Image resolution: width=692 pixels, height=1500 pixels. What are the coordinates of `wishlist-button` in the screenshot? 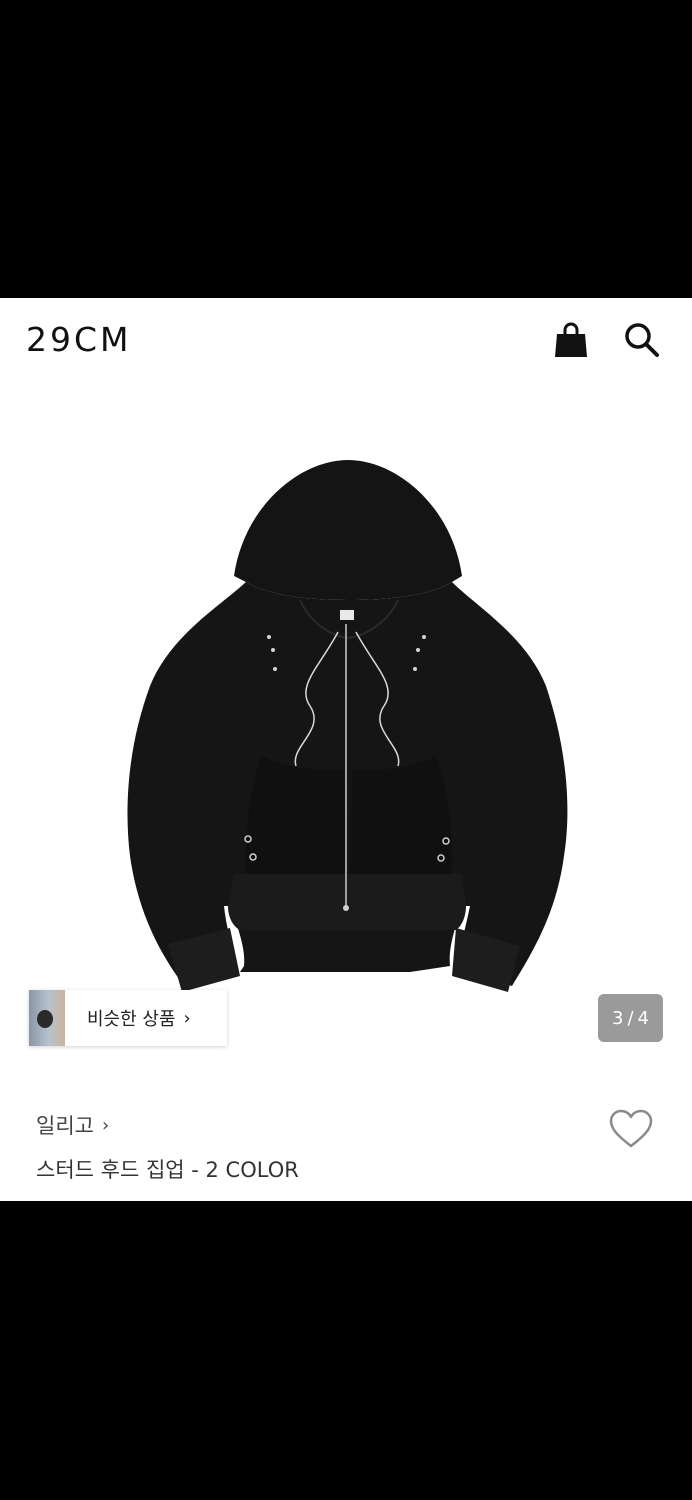 It's located at (631, 1129).